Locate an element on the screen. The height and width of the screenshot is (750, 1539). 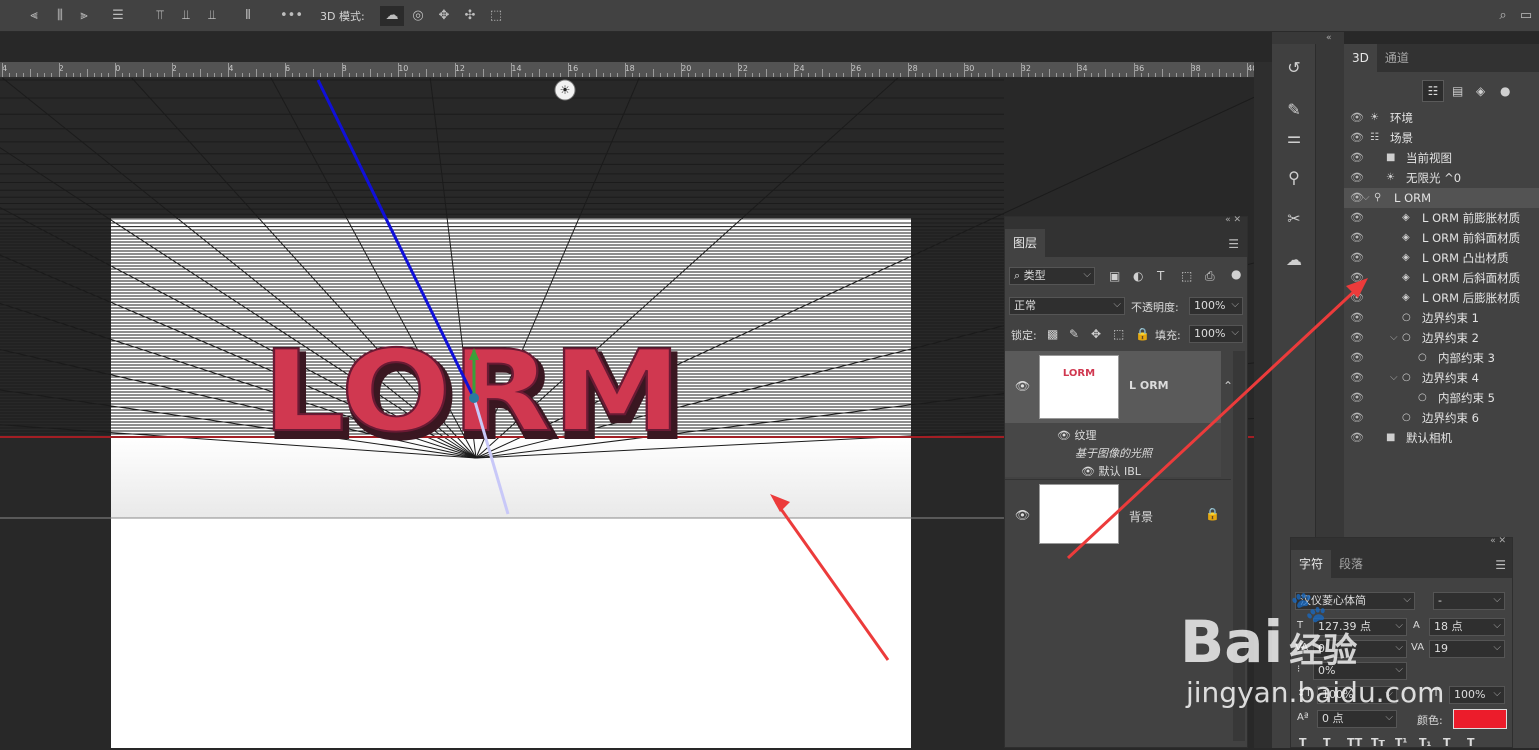
scene-item-label: L ORM is located at coordinates (1413, 198).